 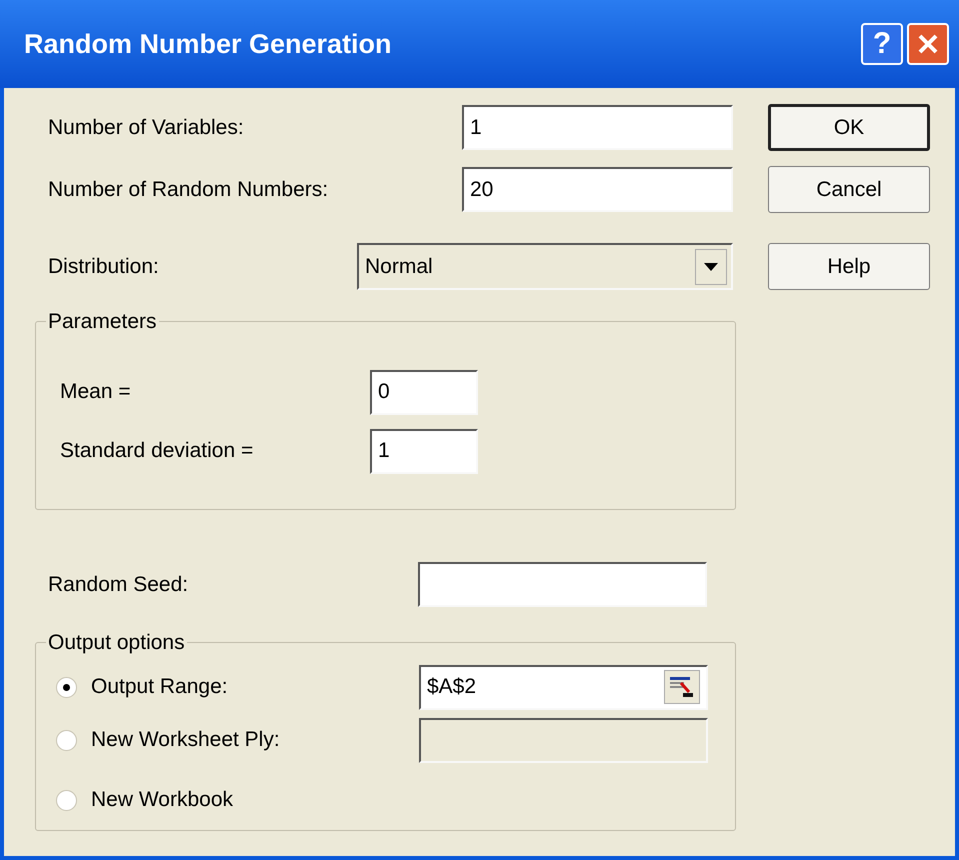 I want to click on close-button, so click(x=928, y=44).